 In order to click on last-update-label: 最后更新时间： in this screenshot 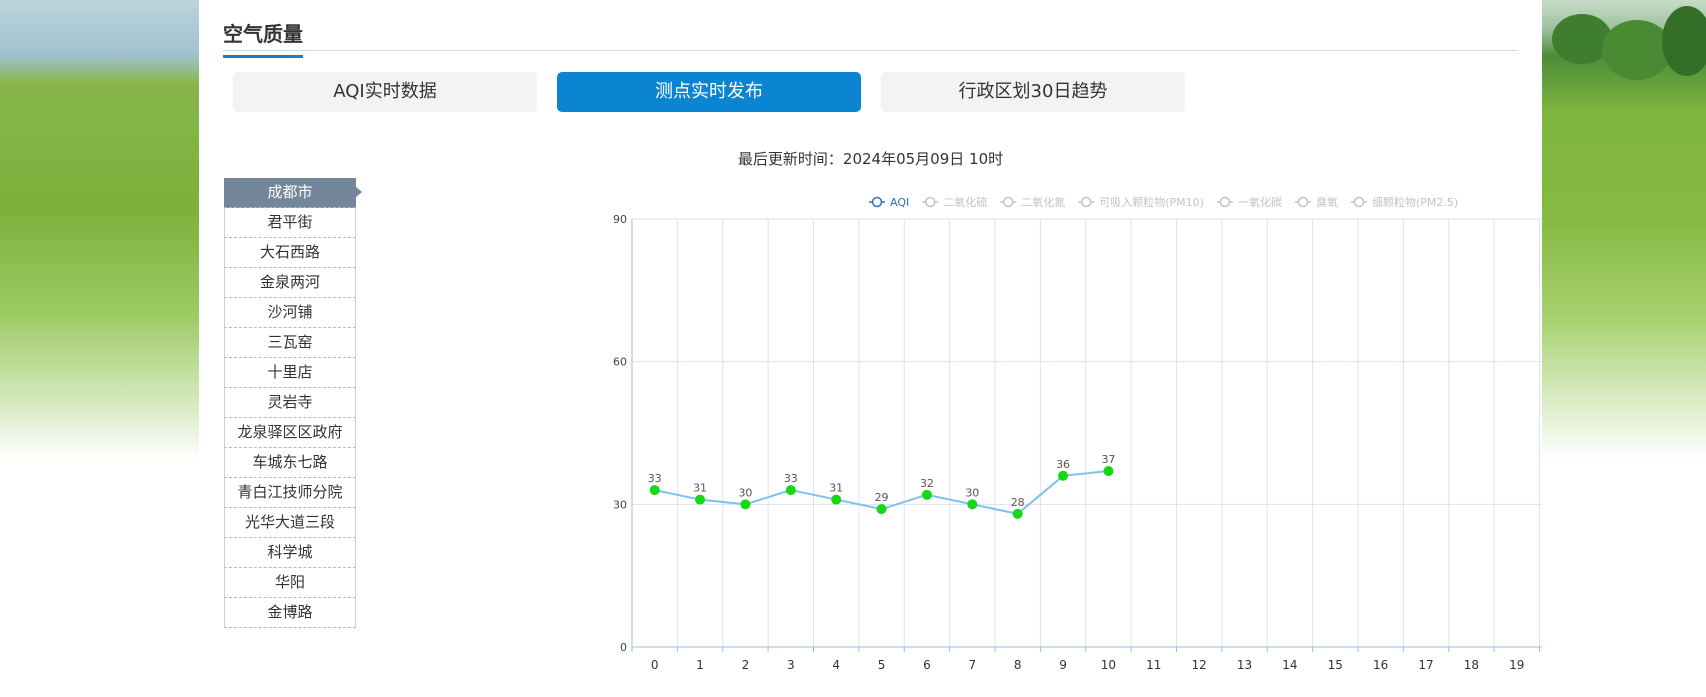, I will do `click(790, 159)`.